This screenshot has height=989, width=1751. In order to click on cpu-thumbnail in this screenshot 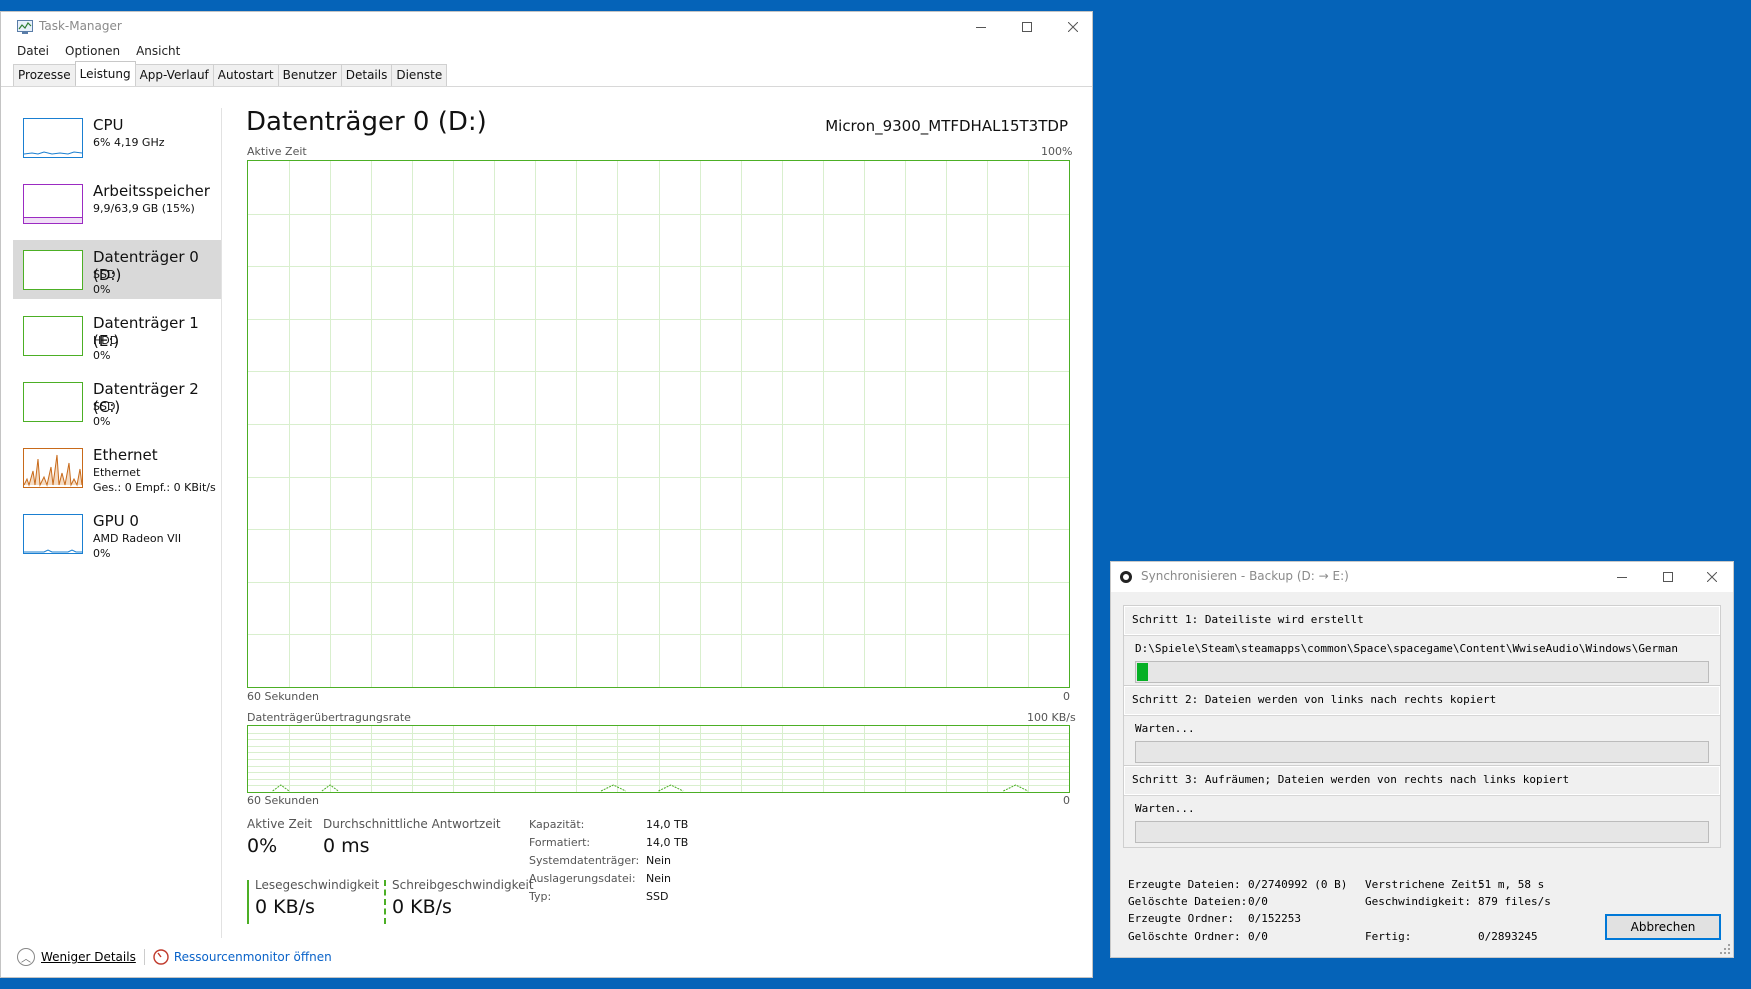, I will do `click(53, 138)`.